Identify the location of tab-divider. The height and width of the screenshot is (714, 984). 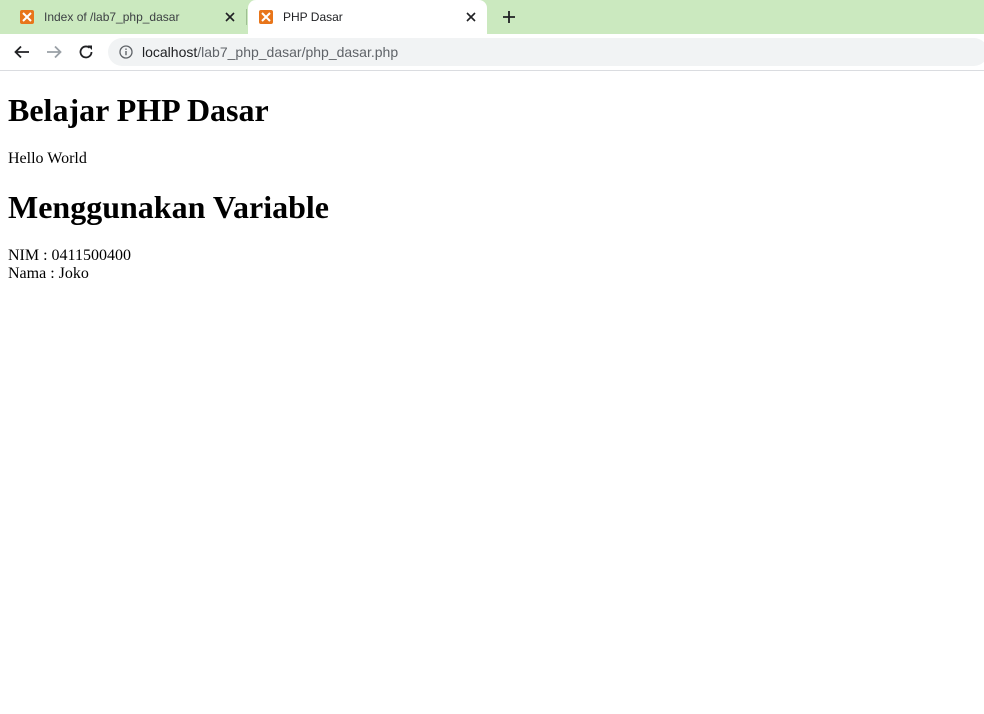
(246, 17).